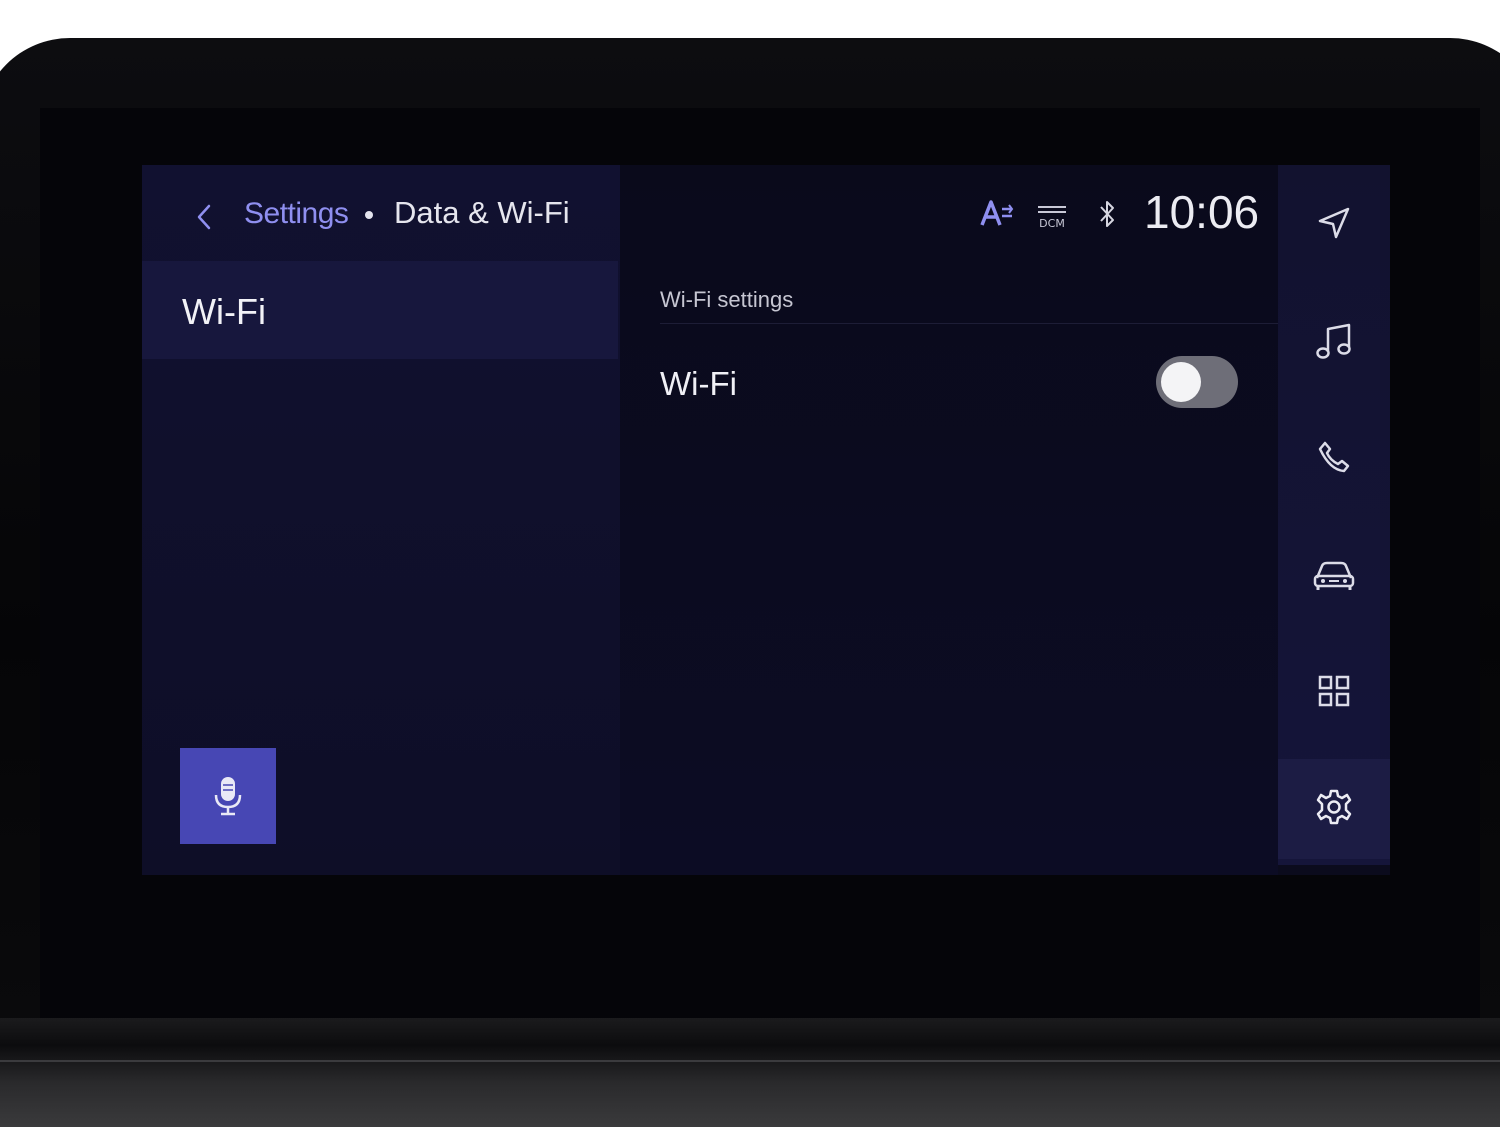  What do you see at coordinates (727, 299) in the screenshot?
I see `section-header: Wi-Fi settings` at bounding box center [727, 299].